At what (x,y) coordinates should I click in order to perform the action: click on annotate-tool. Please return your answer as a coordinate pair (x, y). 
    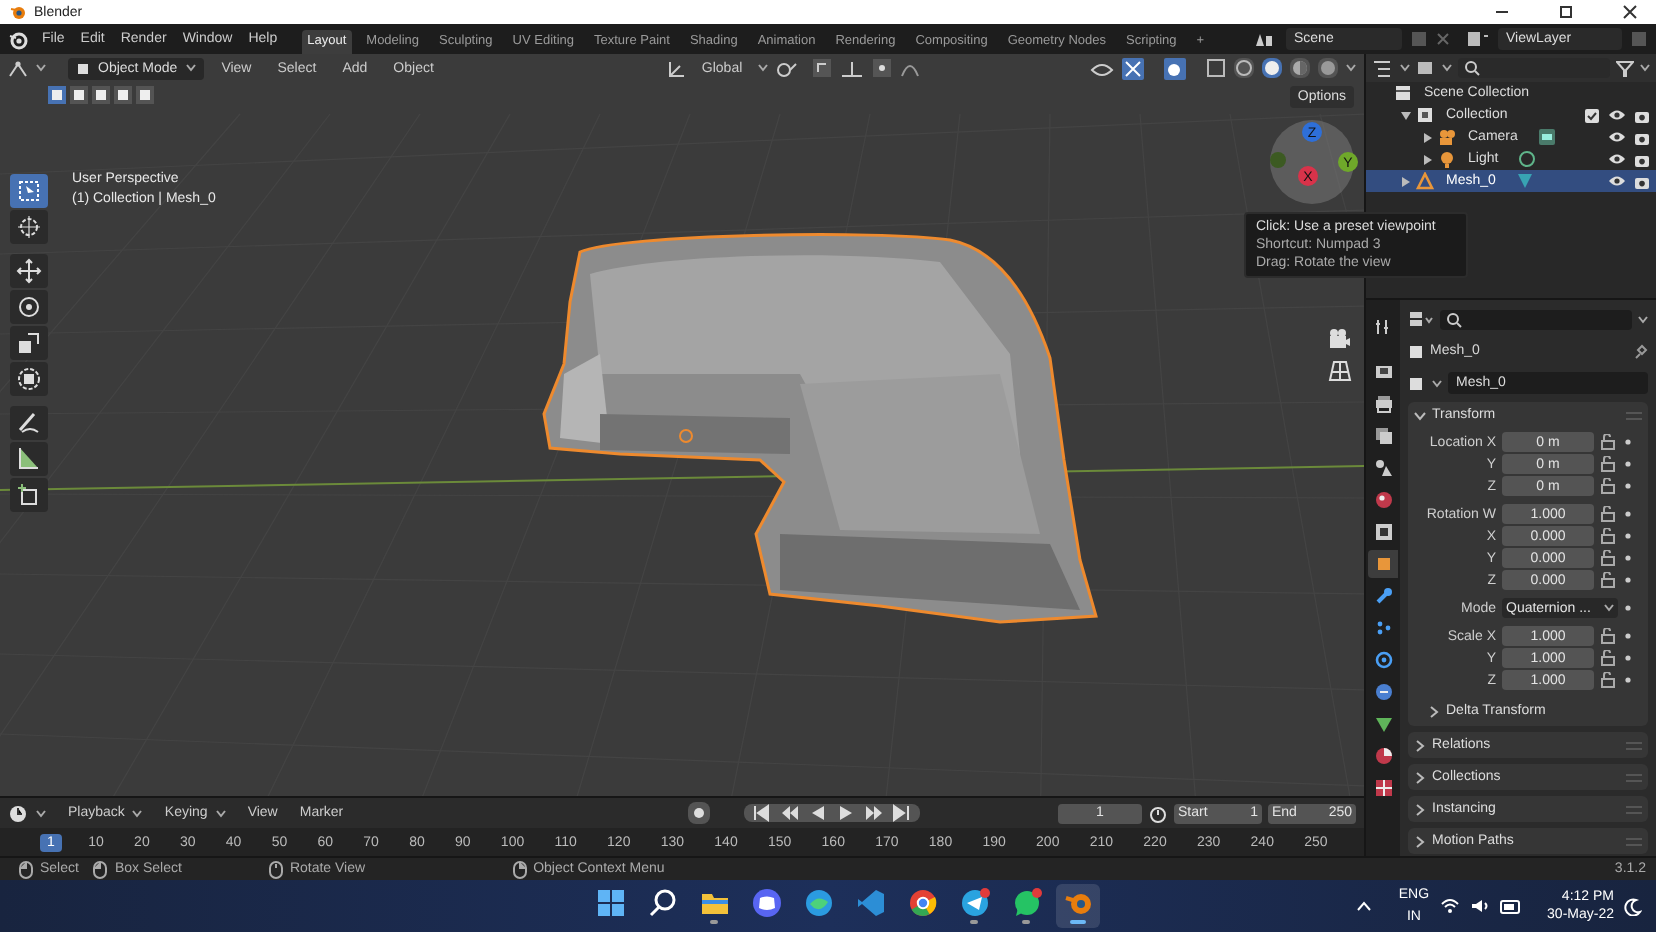
    Looking at the image, I should click on (29, 423).